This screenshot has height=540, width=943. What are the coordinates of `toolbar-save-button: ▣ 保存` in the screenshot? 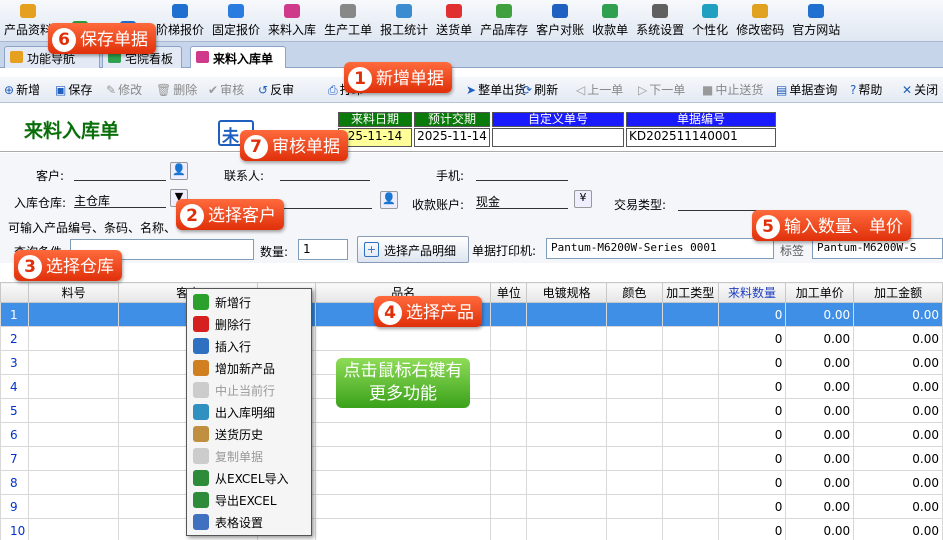 It's located at (73, 89).